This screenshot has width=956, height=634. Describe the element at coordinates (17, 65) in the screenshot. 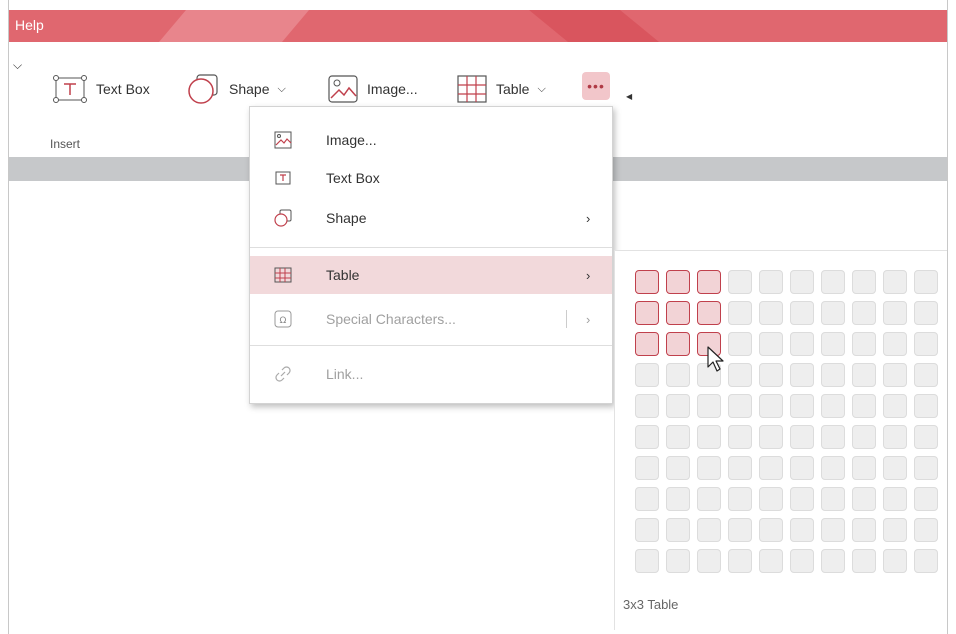

I see `ribbon-collapse-chevron-icon: ⌵` at that location.